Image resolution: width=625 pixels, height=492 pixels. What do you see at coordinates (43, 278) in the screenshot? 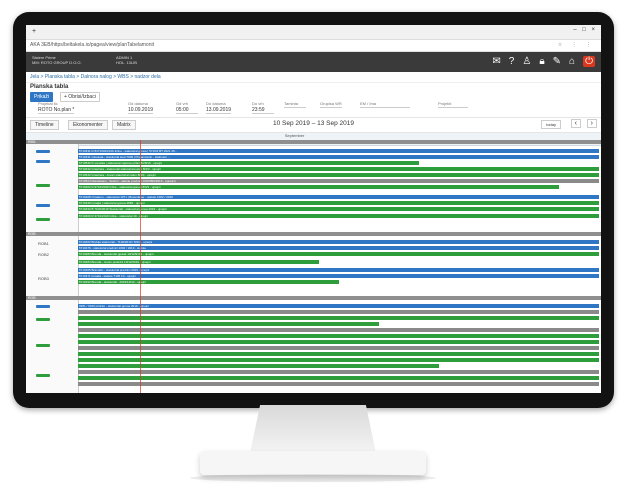
I see `lane-name: ROB3` at bounding box center [43, 278].